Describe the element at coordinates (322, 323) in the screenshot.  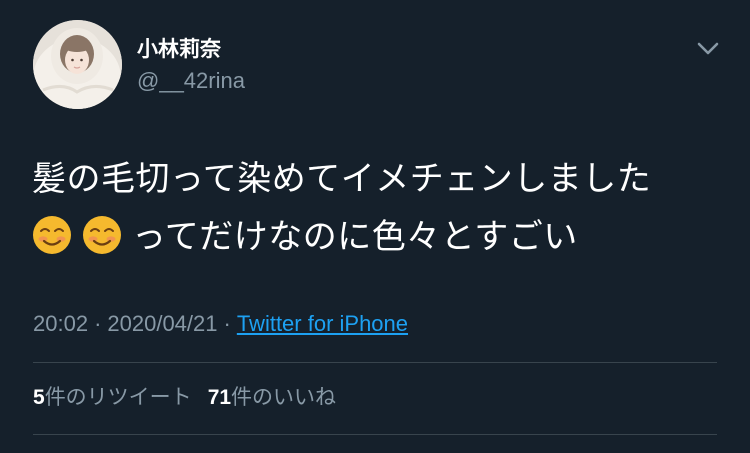
I see `tweet-source-link: Twitter for iPhone` at that location.